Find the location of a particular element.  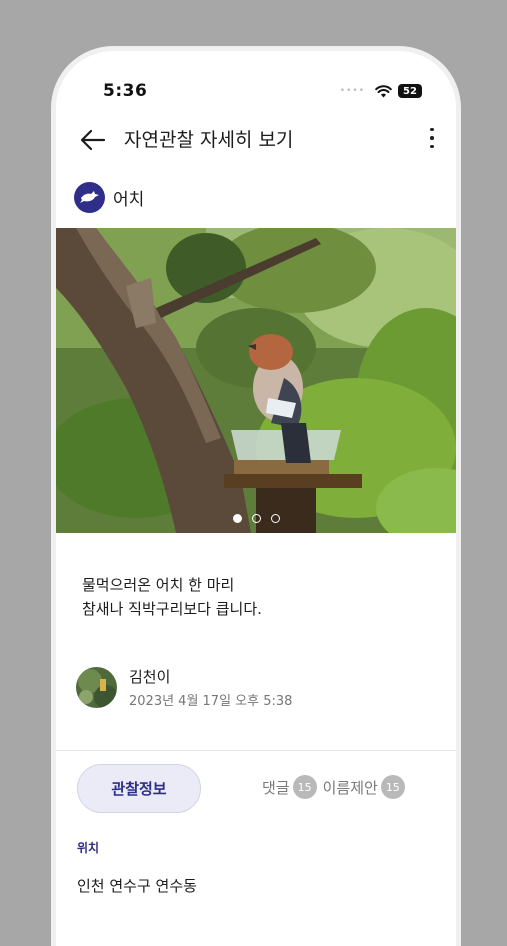

author-row: 김천이 2023년 4월 17일 오후 5:38 is located at coordinates (184, 687).